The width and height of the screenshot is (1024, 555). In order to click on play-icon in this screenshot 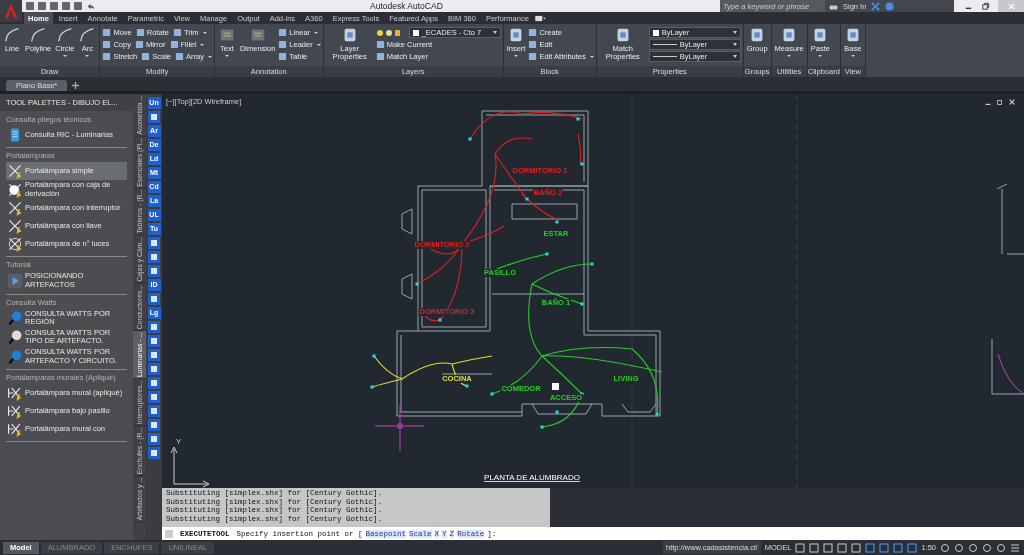, I will do `click(15, 280)`.